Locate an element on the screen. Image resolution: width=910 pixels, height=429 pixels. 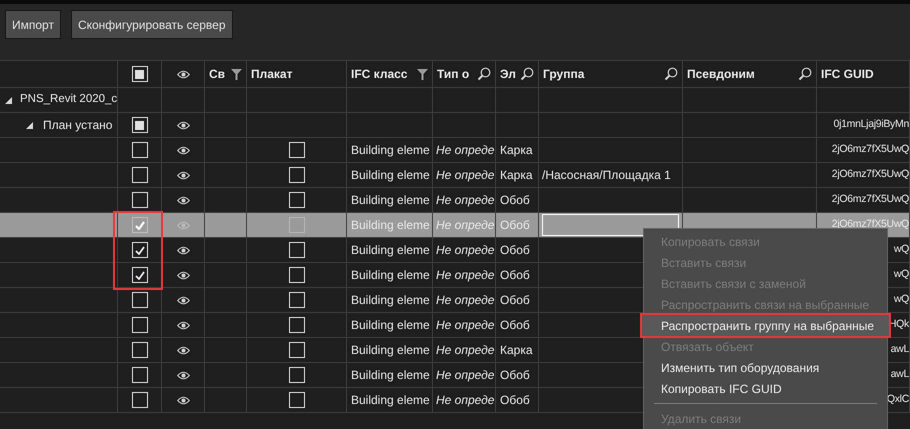
menu-item: Распространить группу на выбранные is located at coordinates (765, 325).